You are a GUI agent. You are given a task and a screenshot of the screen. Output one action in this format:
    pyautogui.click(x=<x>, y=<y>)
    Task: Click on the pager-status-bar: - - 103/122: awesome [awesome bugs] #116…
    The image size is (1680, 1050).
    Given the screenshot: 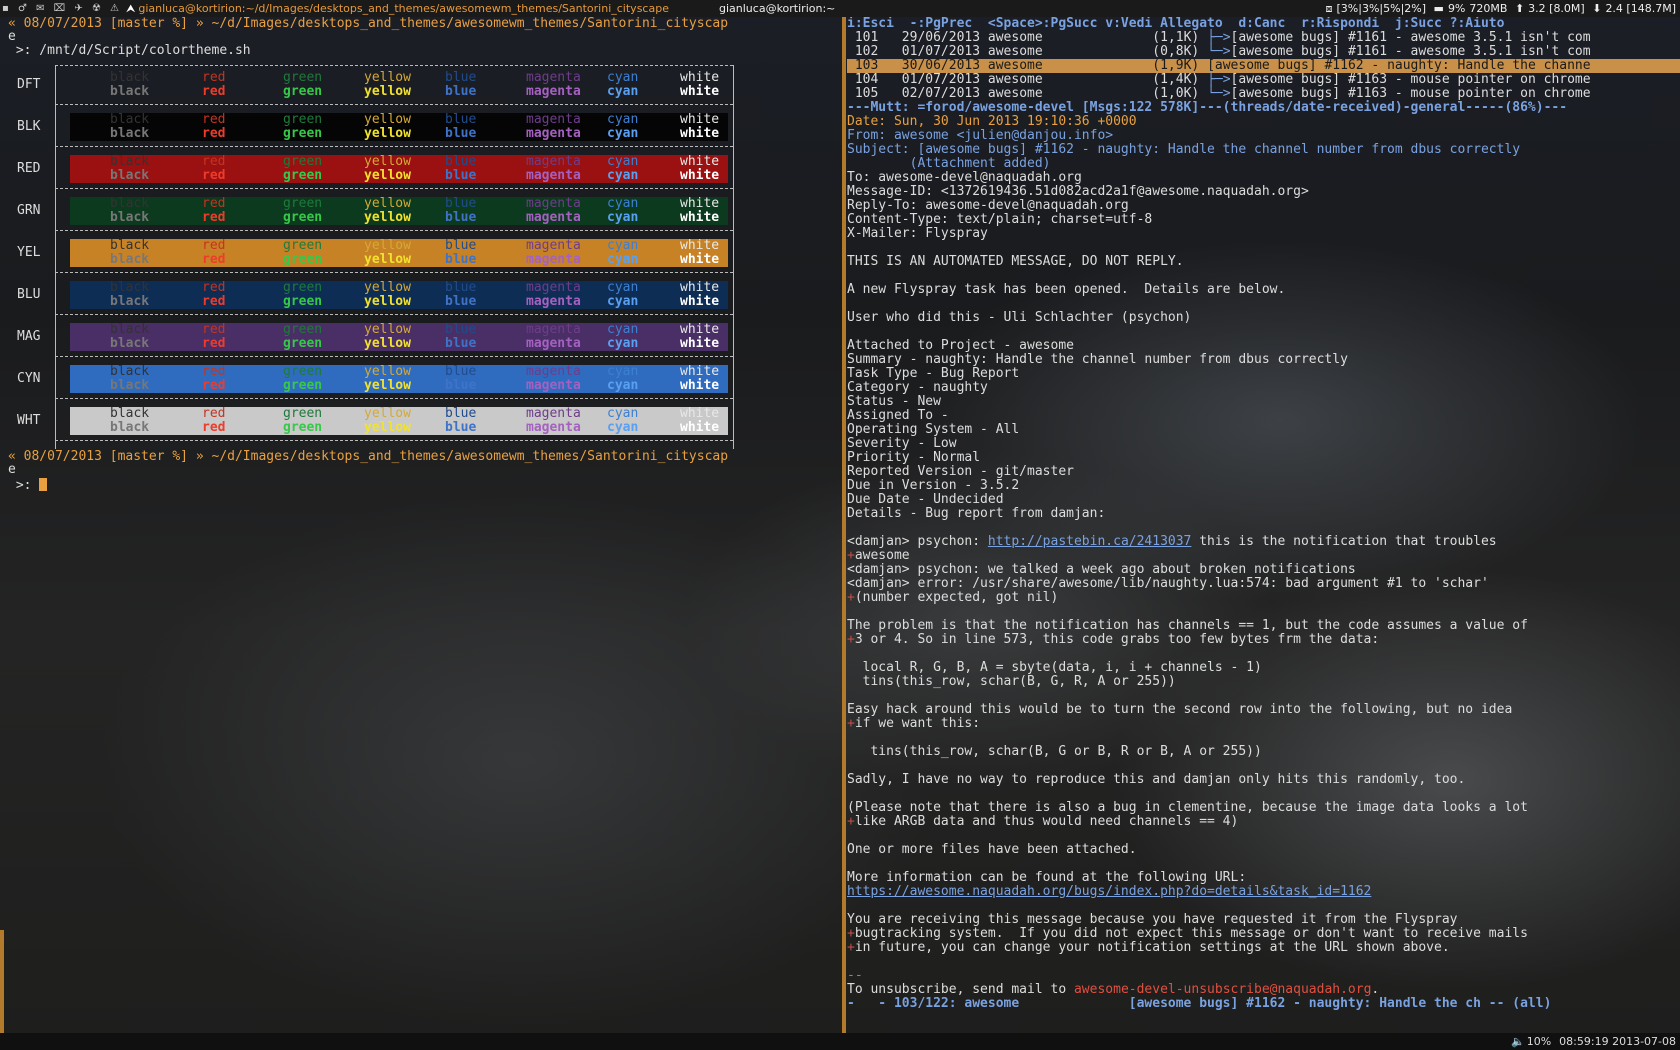 What is the action you would take?
    pyautogui.click(x=1199, y=1003)
    